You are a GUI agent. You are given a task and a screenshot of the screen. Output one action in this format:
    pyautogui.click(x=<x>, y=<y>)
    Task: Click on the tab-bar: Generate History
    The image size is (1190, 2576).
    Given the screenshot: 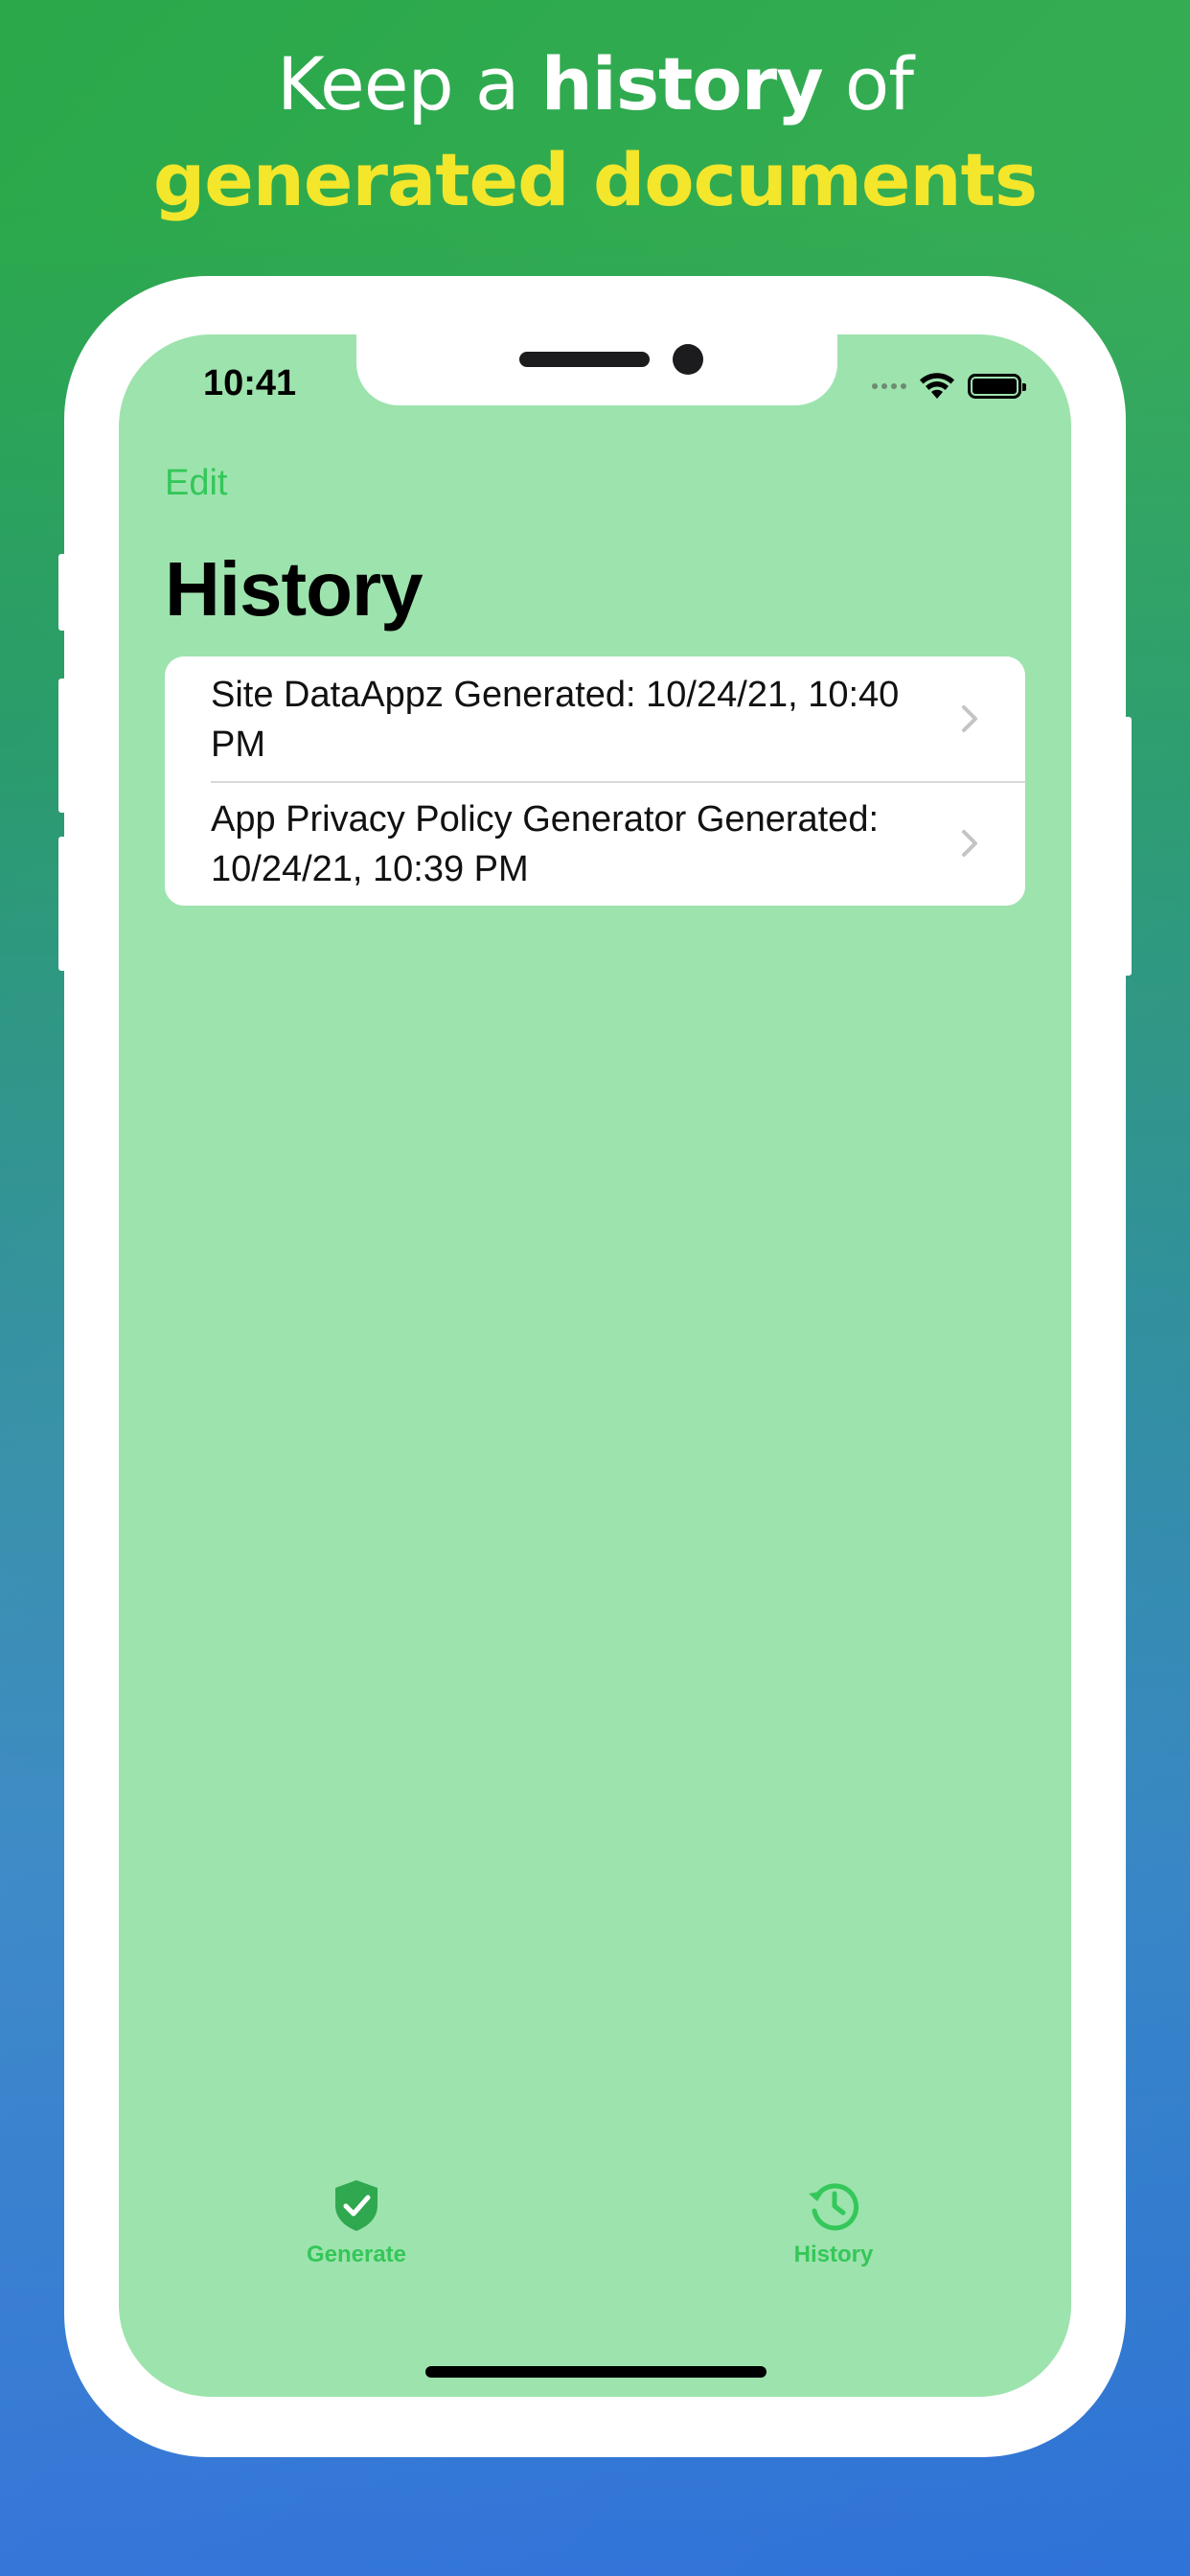 What is the action you would take?
    pyautogui.click(x=595, y=2243)
    